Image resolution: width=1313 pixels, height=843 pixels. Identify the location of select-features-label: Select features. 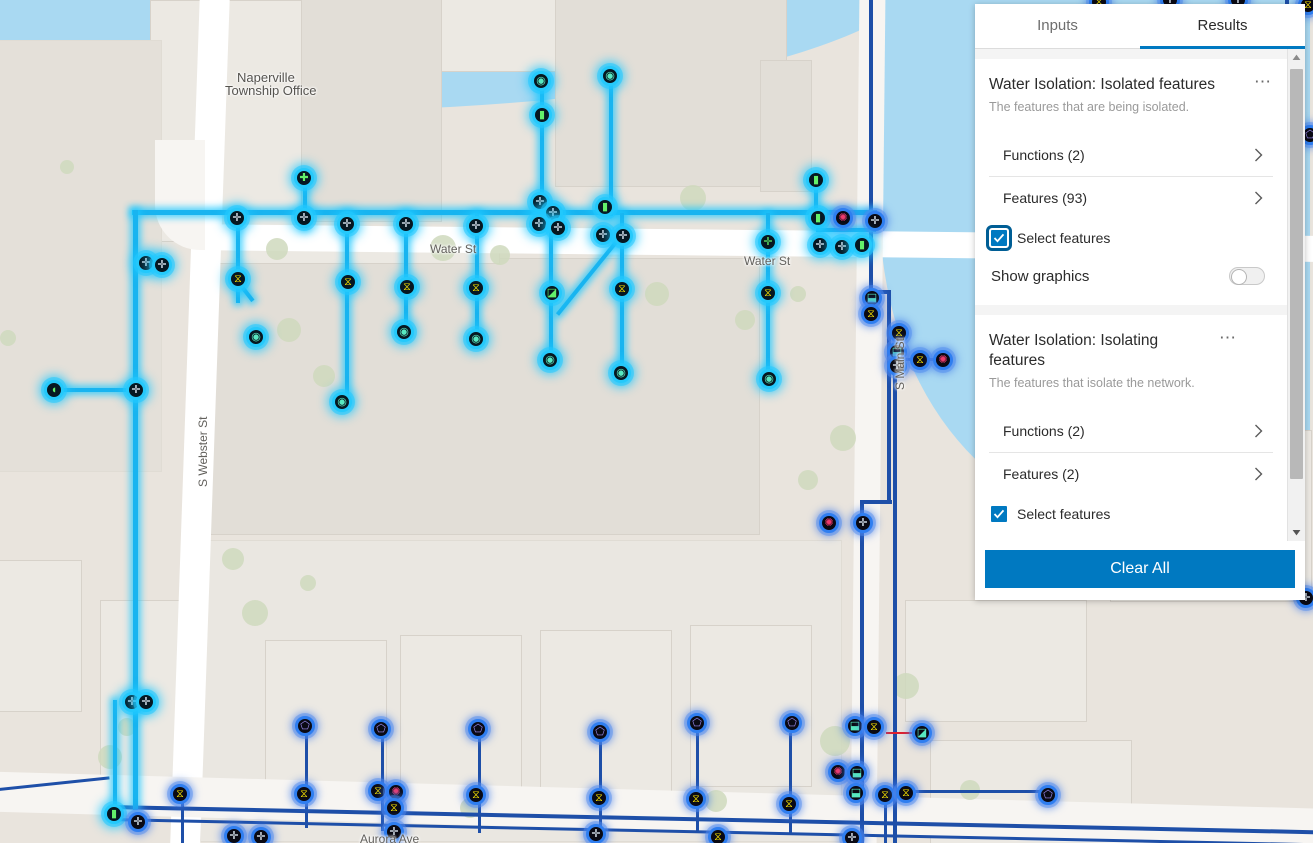
(1064, 514).